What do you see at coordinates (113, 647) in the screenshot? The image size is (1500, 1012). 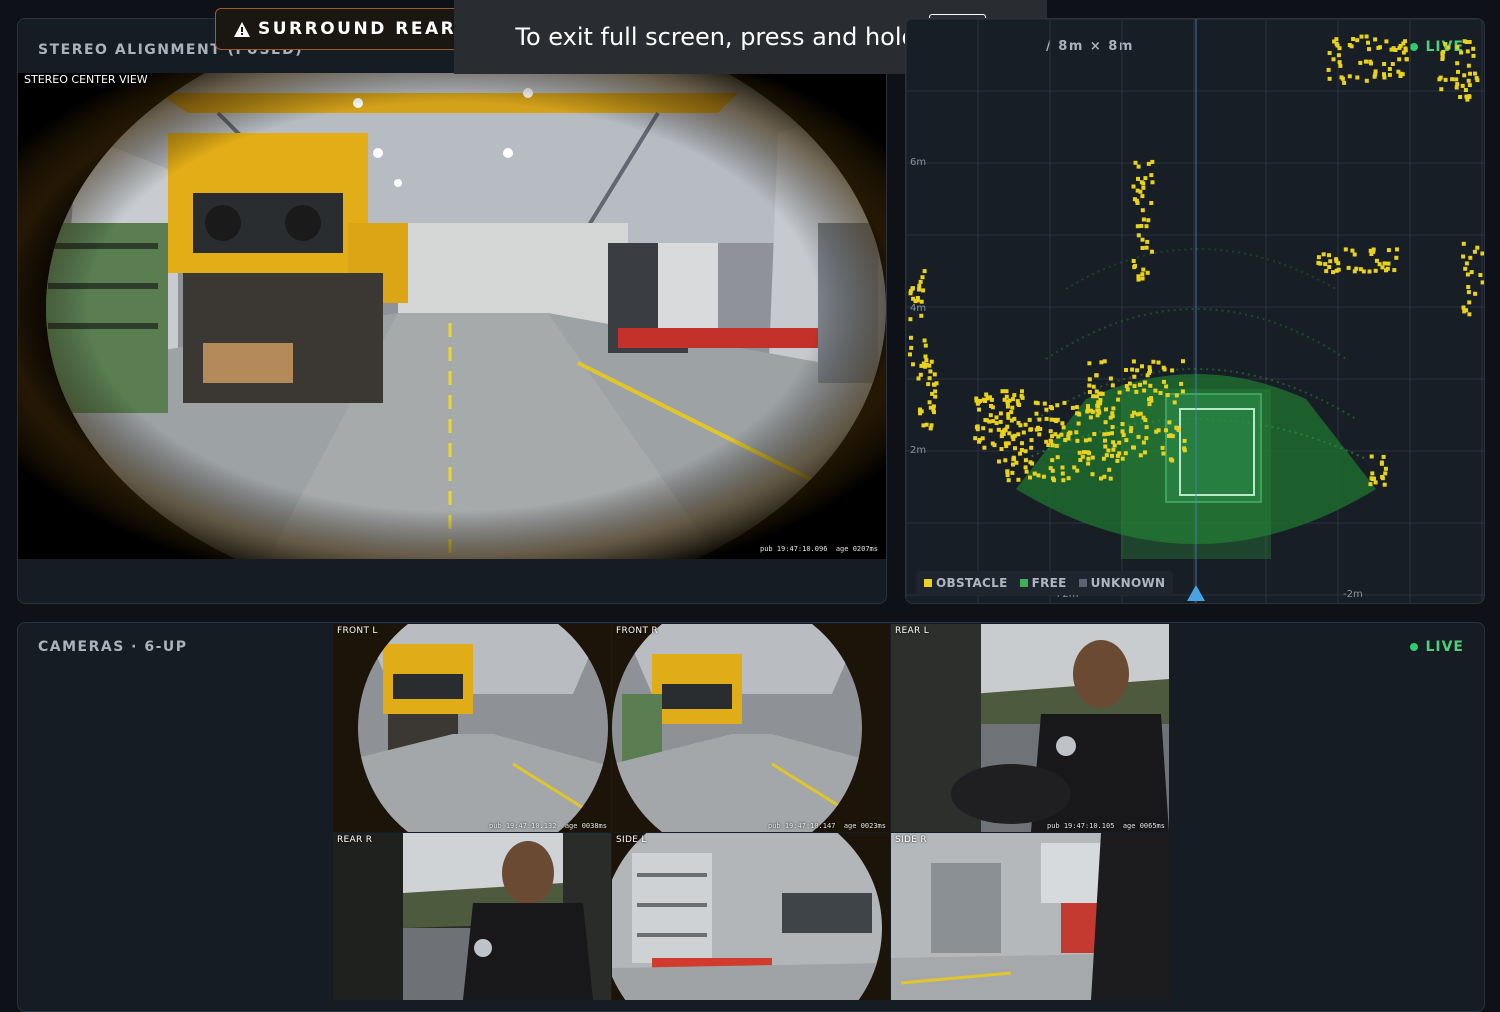 I see `cameras-panel-title: CAMERAS · 6-UP` at bounding box center [113, 647].